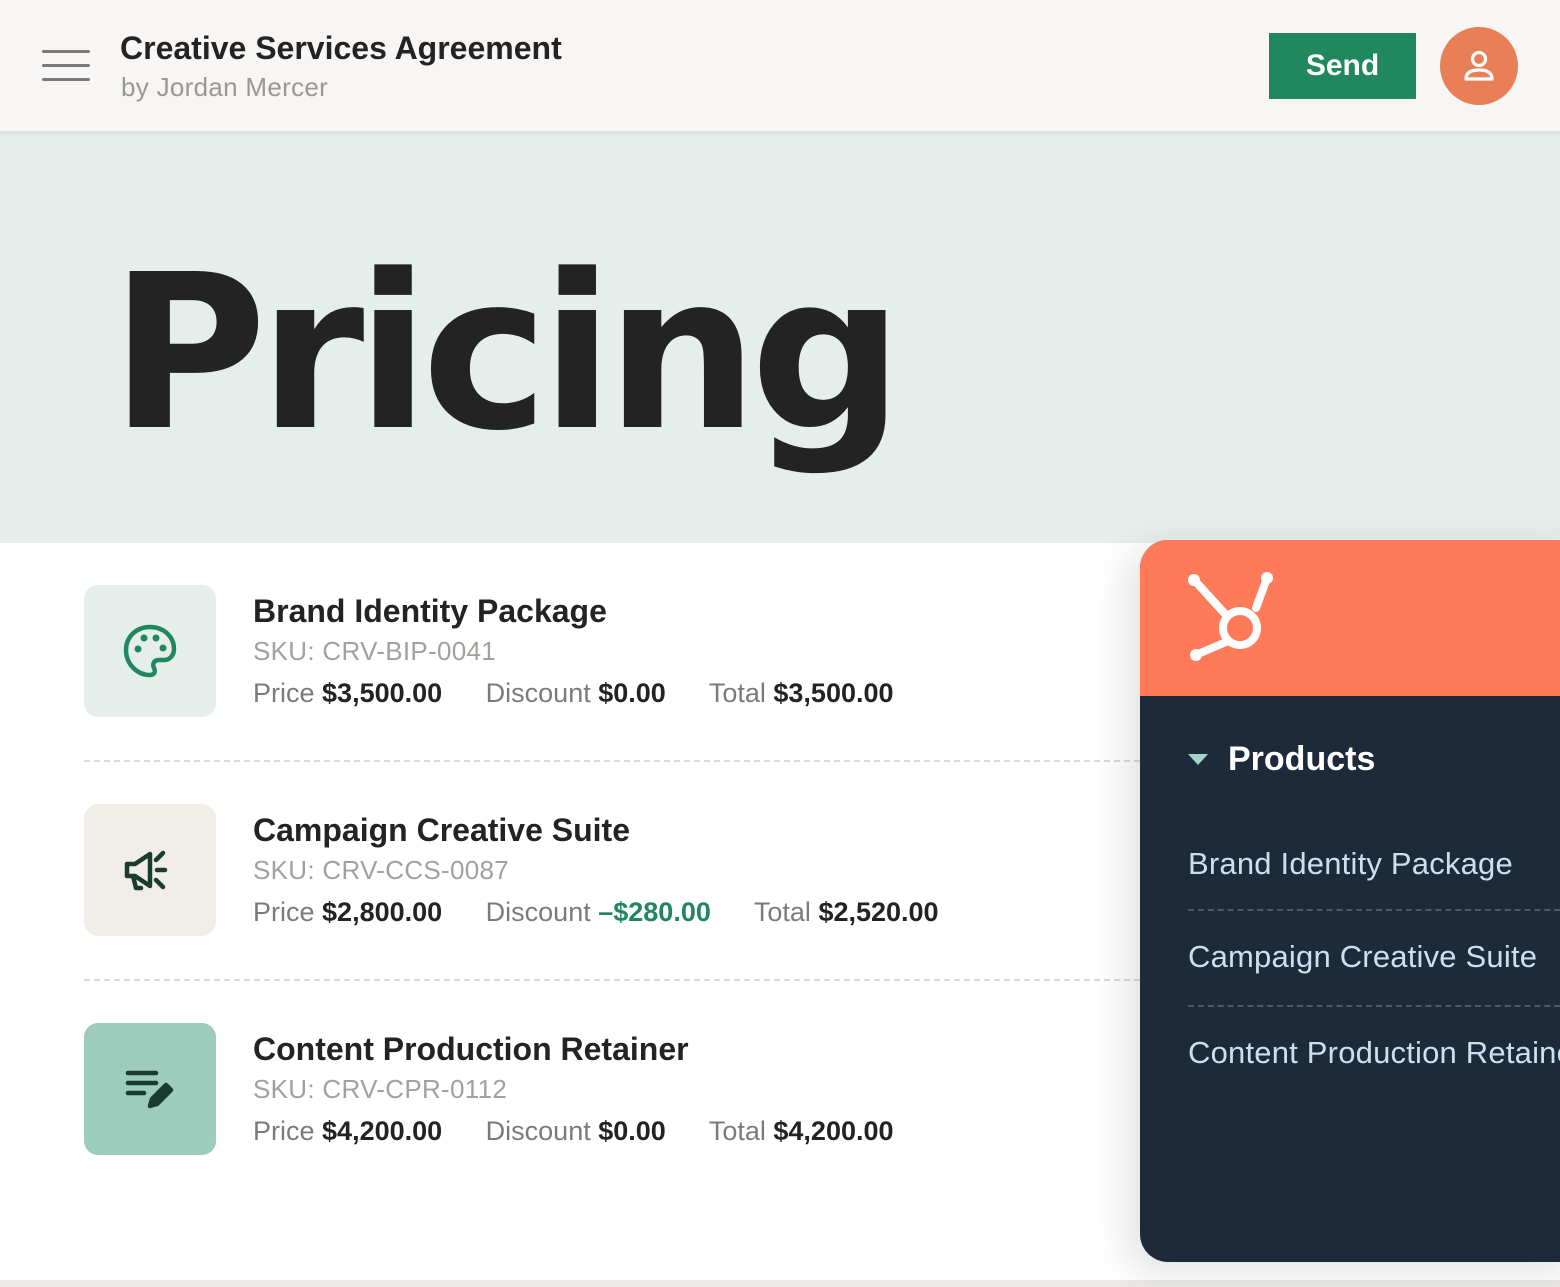  Describe the element at coordinates (382, 1131) in the screenshot. I see `price-value: $4,200.00` at that location.